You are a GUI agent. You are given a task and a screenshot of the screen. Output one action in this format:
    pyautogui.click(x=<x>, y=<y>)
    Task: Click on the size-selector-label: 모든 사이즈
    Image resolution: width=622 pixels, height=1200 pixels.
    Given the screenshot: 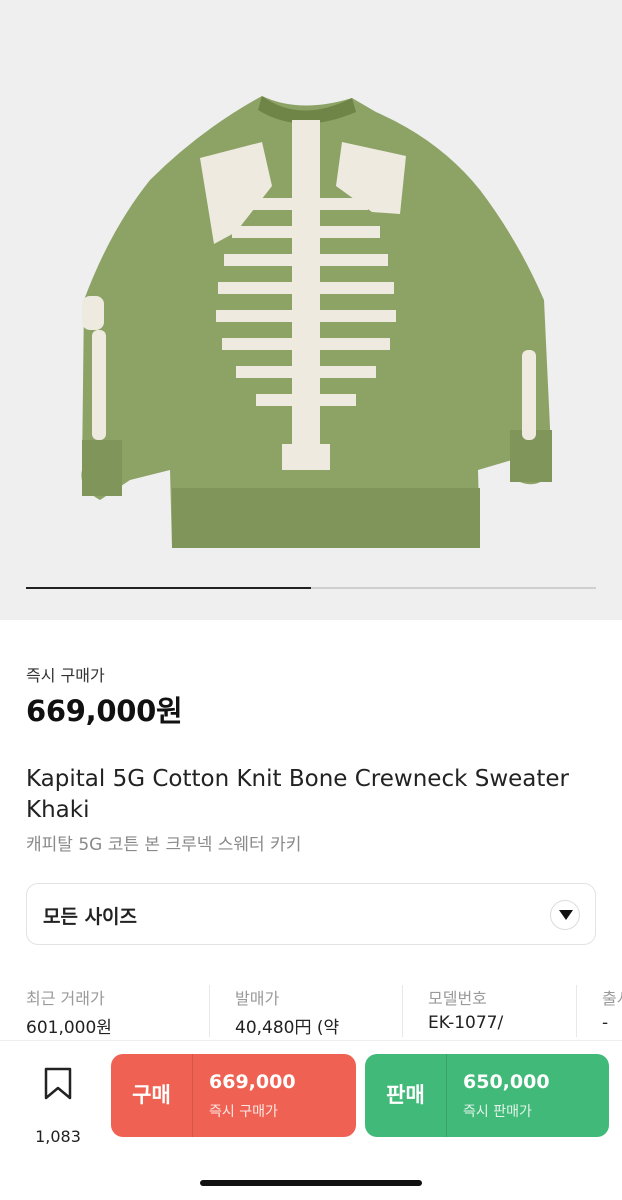 What is the action you would take?
    pyautogui.click(x=90, y=917)
    